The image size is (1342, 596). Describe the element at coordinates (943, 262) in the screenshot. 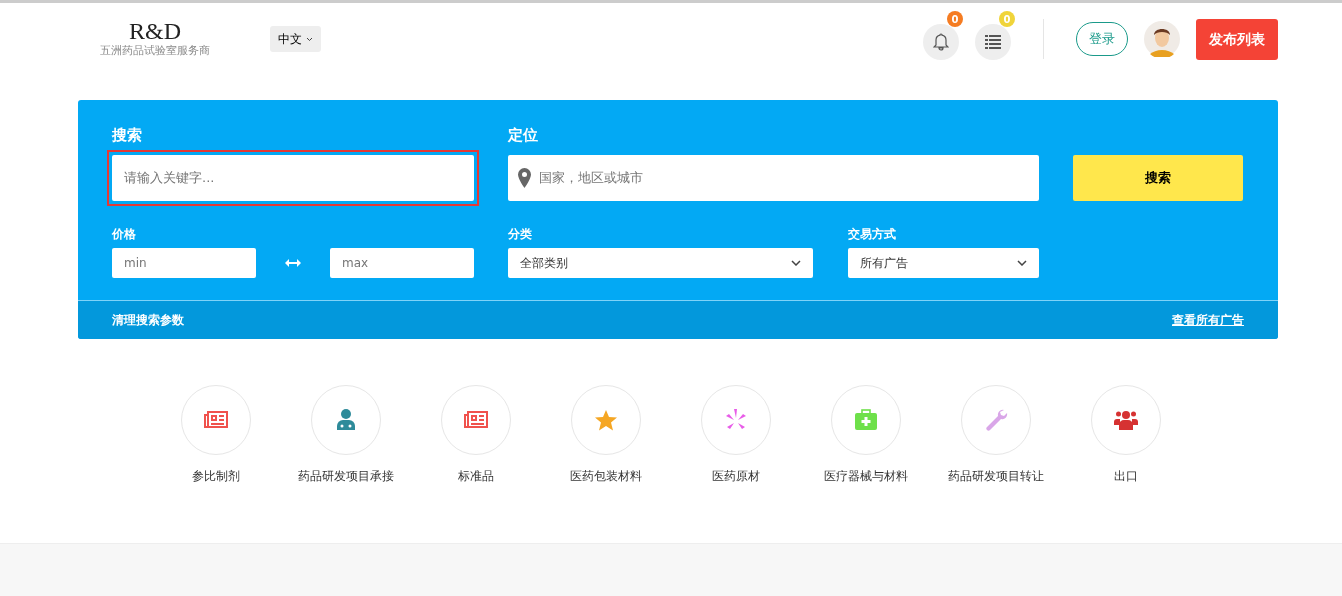

I see `trade-type-select: 所有广告` at that location.